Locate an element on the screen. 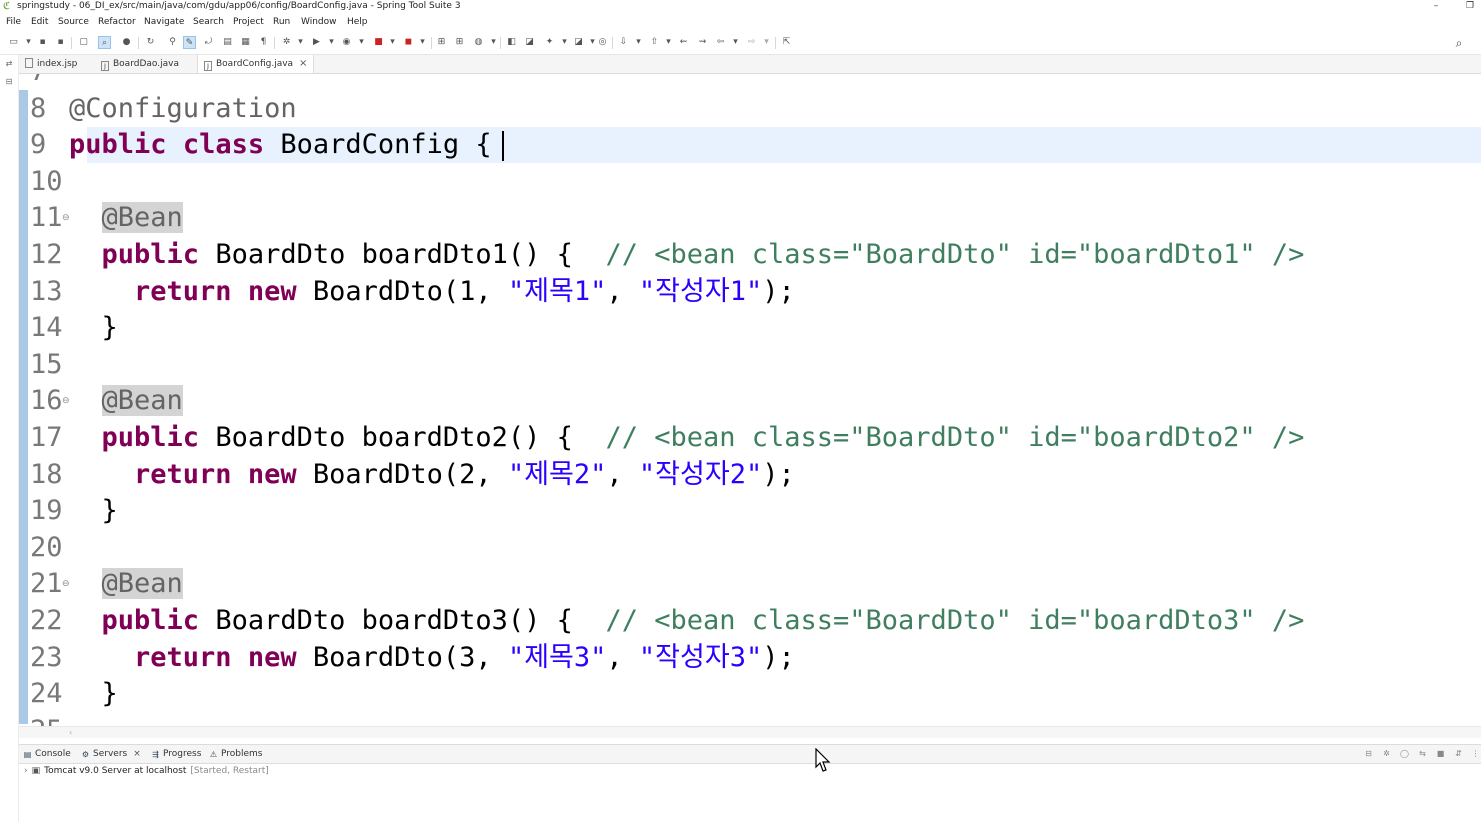  open-type-icon: ◧ is located at coordinates (511, 42).